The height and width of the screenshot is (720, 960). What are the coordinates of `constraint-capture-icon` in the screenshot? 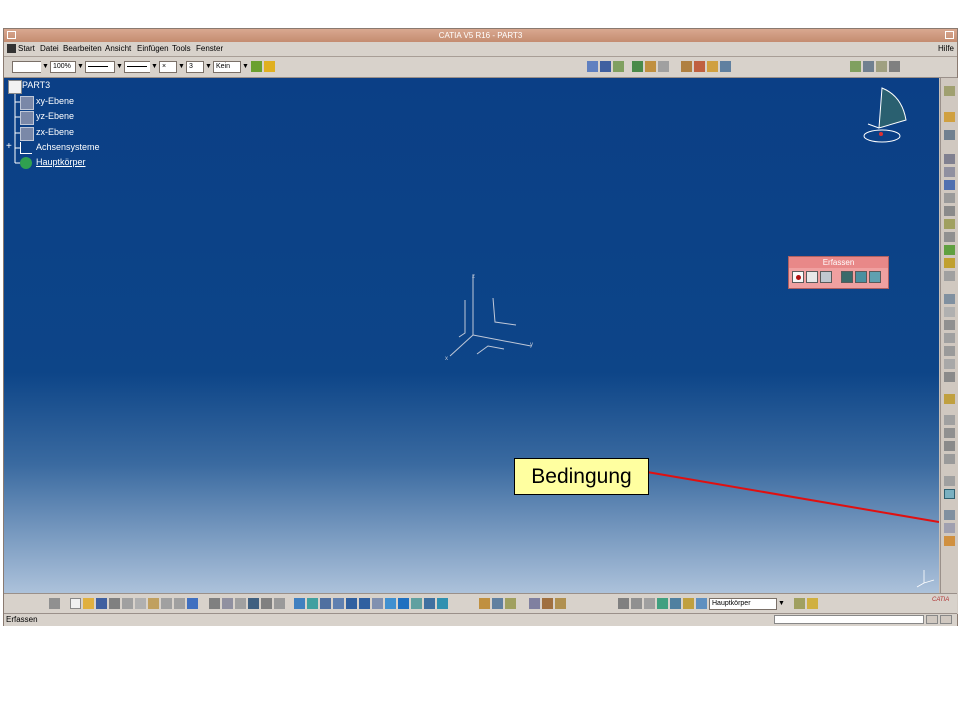 It's located at (875, 277).